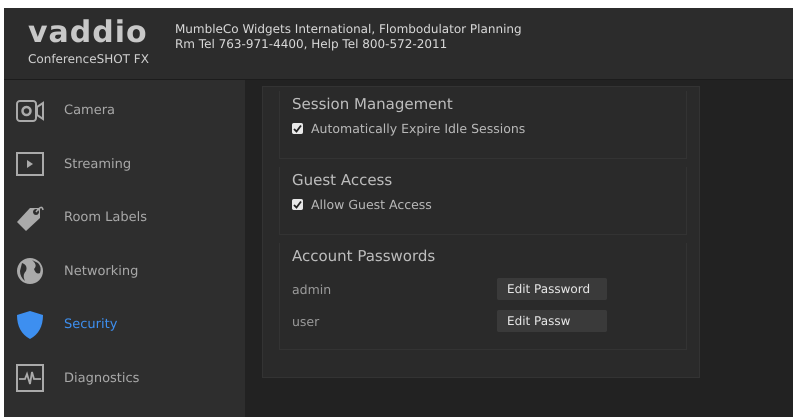  Describe the element at coordinates (30, 271) in the screenshot. I see `globe-icon` at that location.